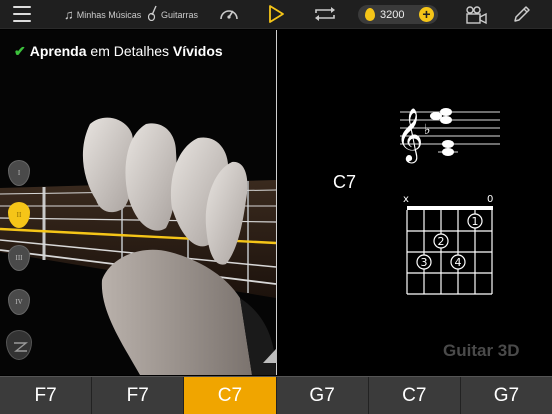  Describe the element at coordinates (180, 14) in the screenshot. I see `guitars-label: Guitarras` at that location.